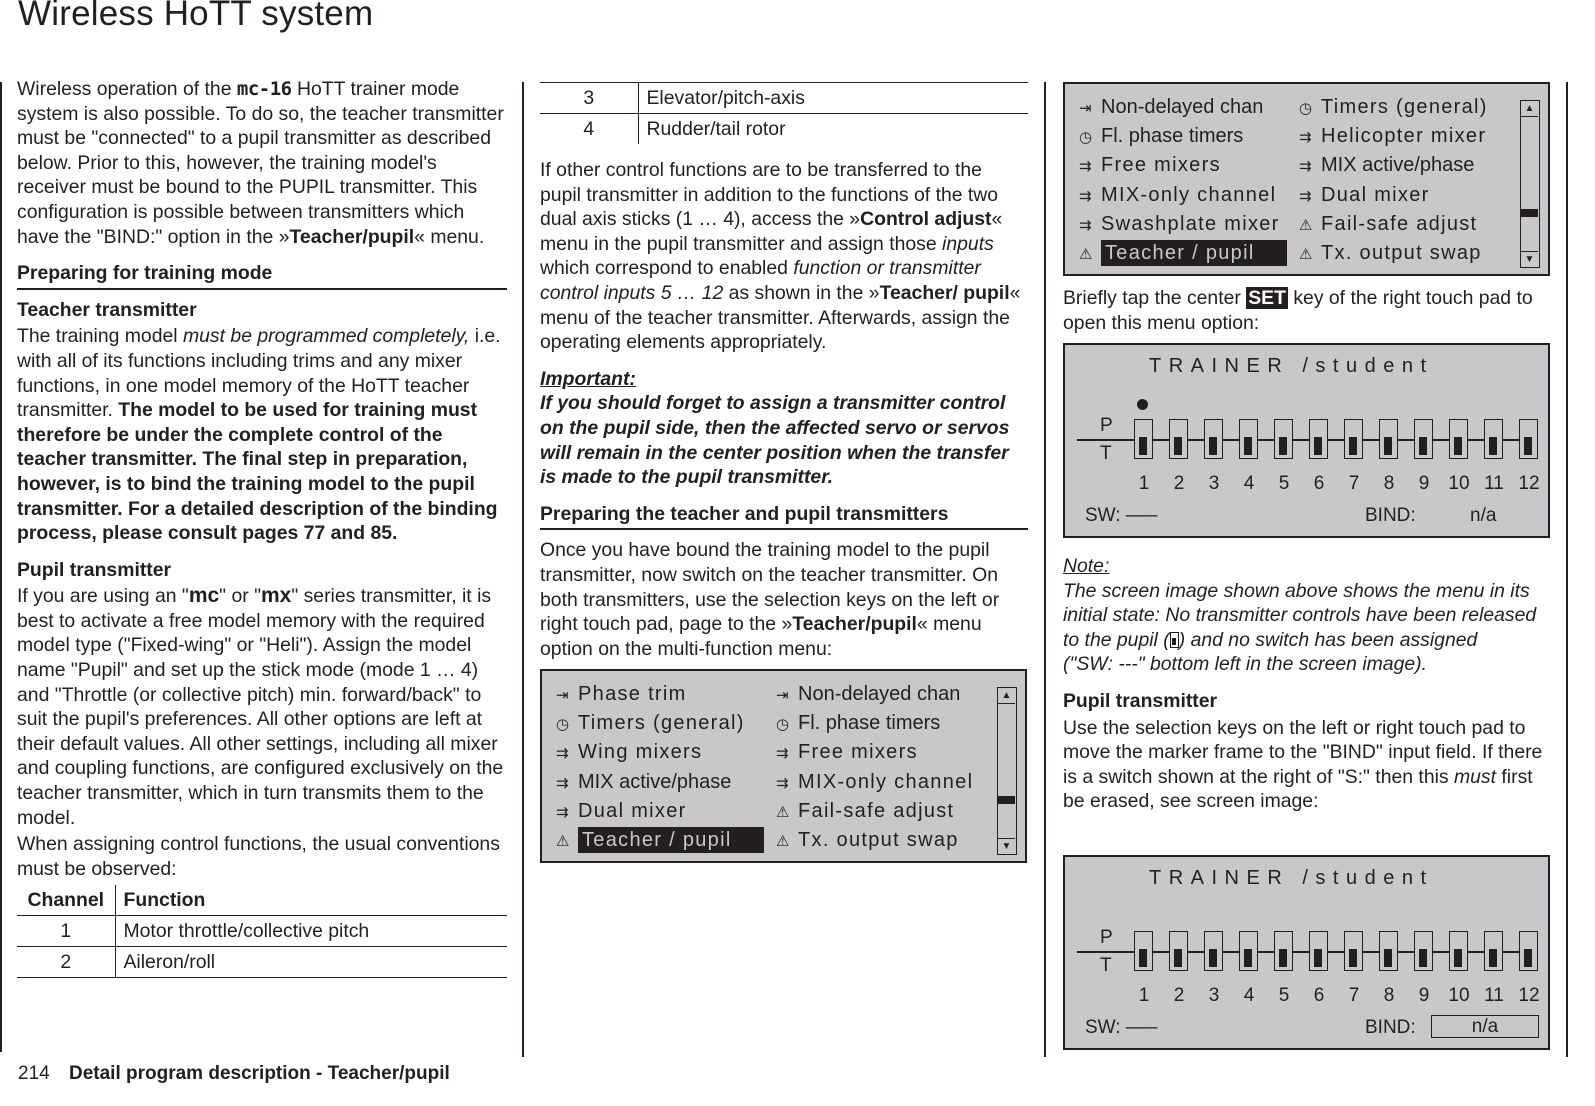 The width and height of the screenshot is (1595, 1106). I want to click on trim-icon: ⇥, so click(562, 695).